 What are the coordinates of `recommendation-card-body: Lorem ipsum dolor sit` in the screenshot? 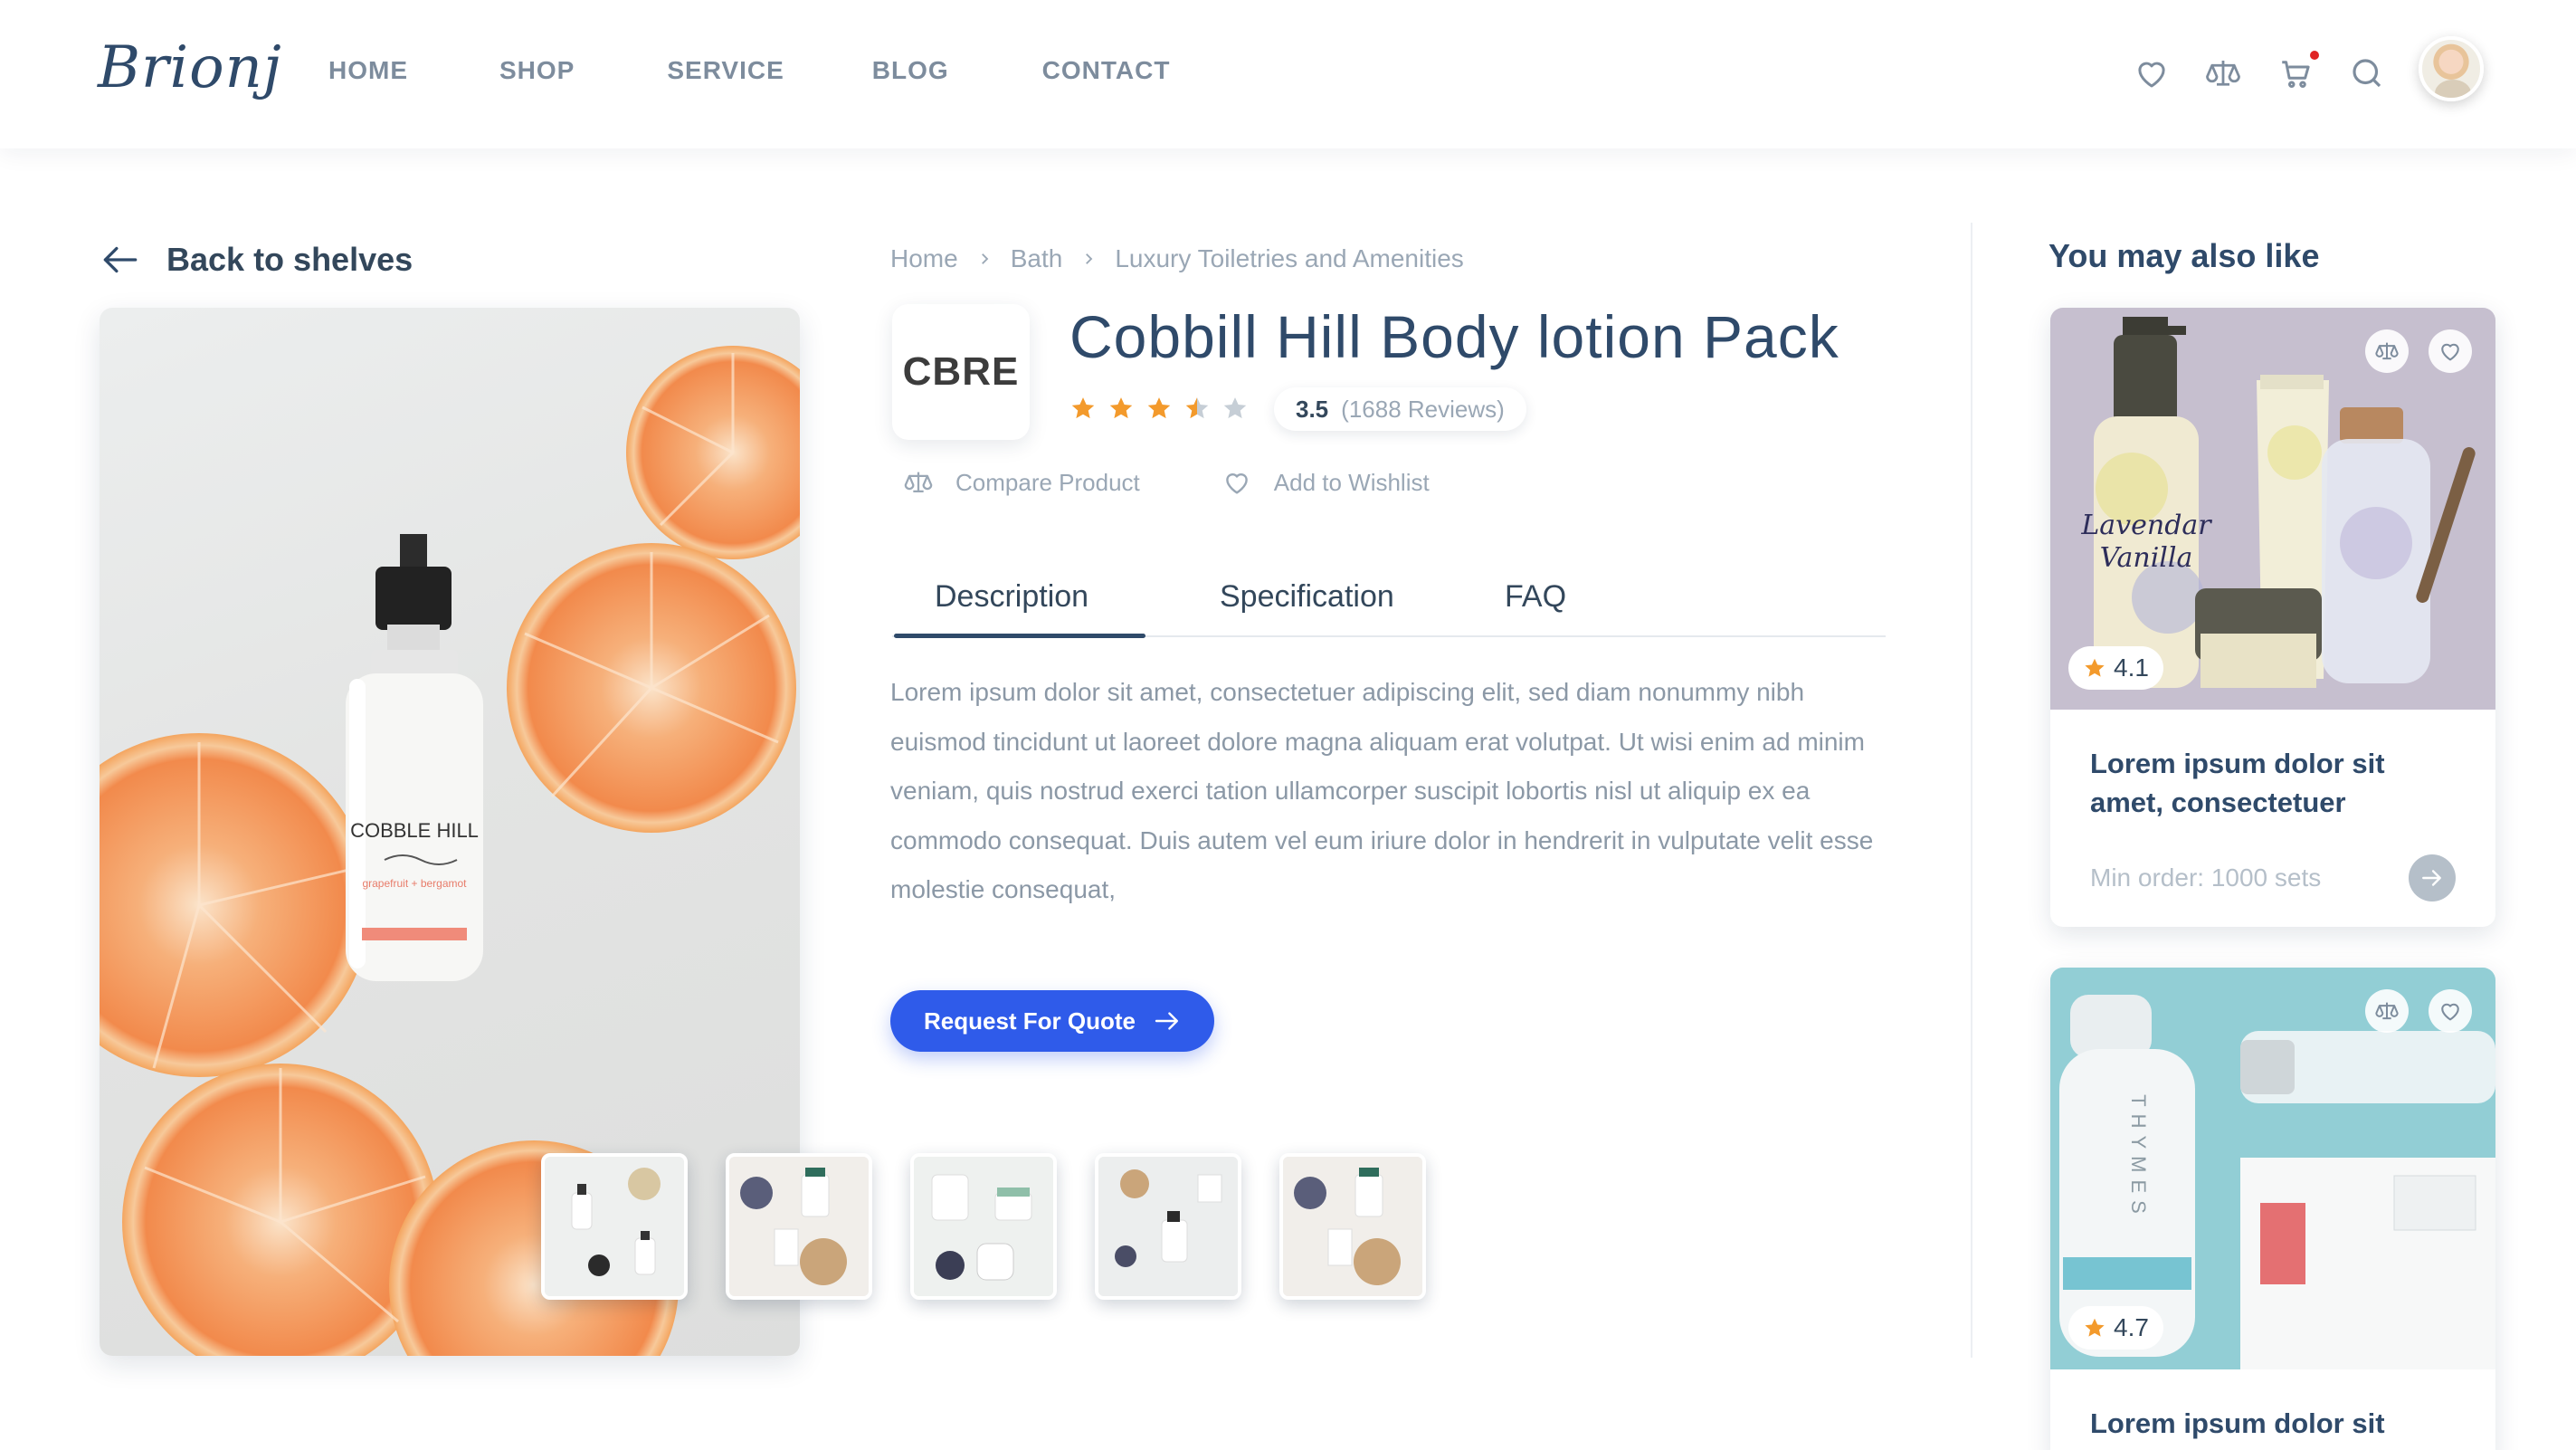 It's located at (2272, 1409).